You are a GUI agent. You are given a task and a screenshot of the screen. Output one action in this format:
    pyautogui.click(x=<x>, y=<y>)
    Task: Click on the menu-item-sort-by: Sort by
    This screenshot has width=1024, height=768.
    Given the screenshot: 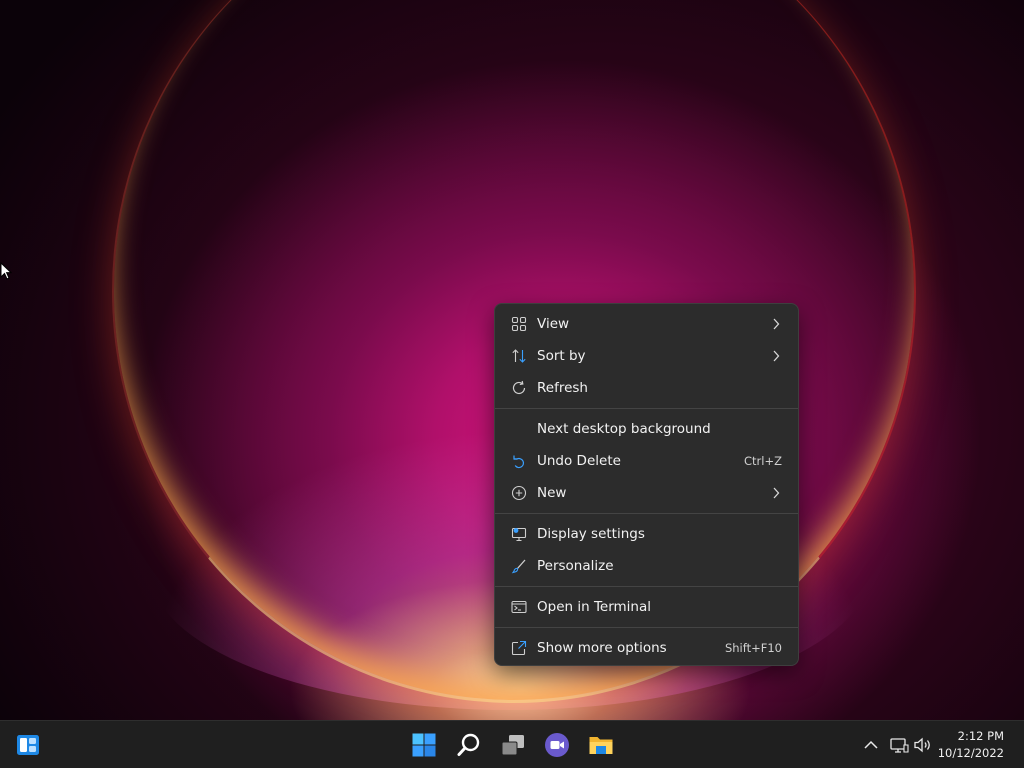 What is the action you would take?
    pyautogui.click(x=646, y=356)
    